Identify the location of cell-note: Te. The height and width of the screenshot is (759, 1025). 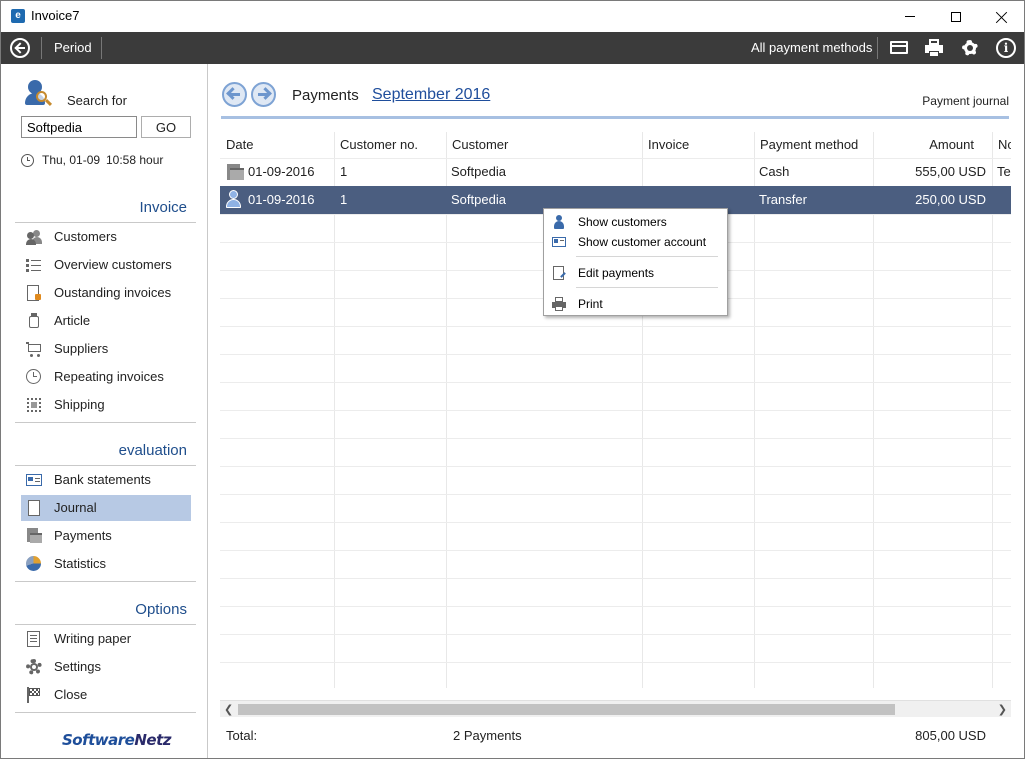
(1004, 171).